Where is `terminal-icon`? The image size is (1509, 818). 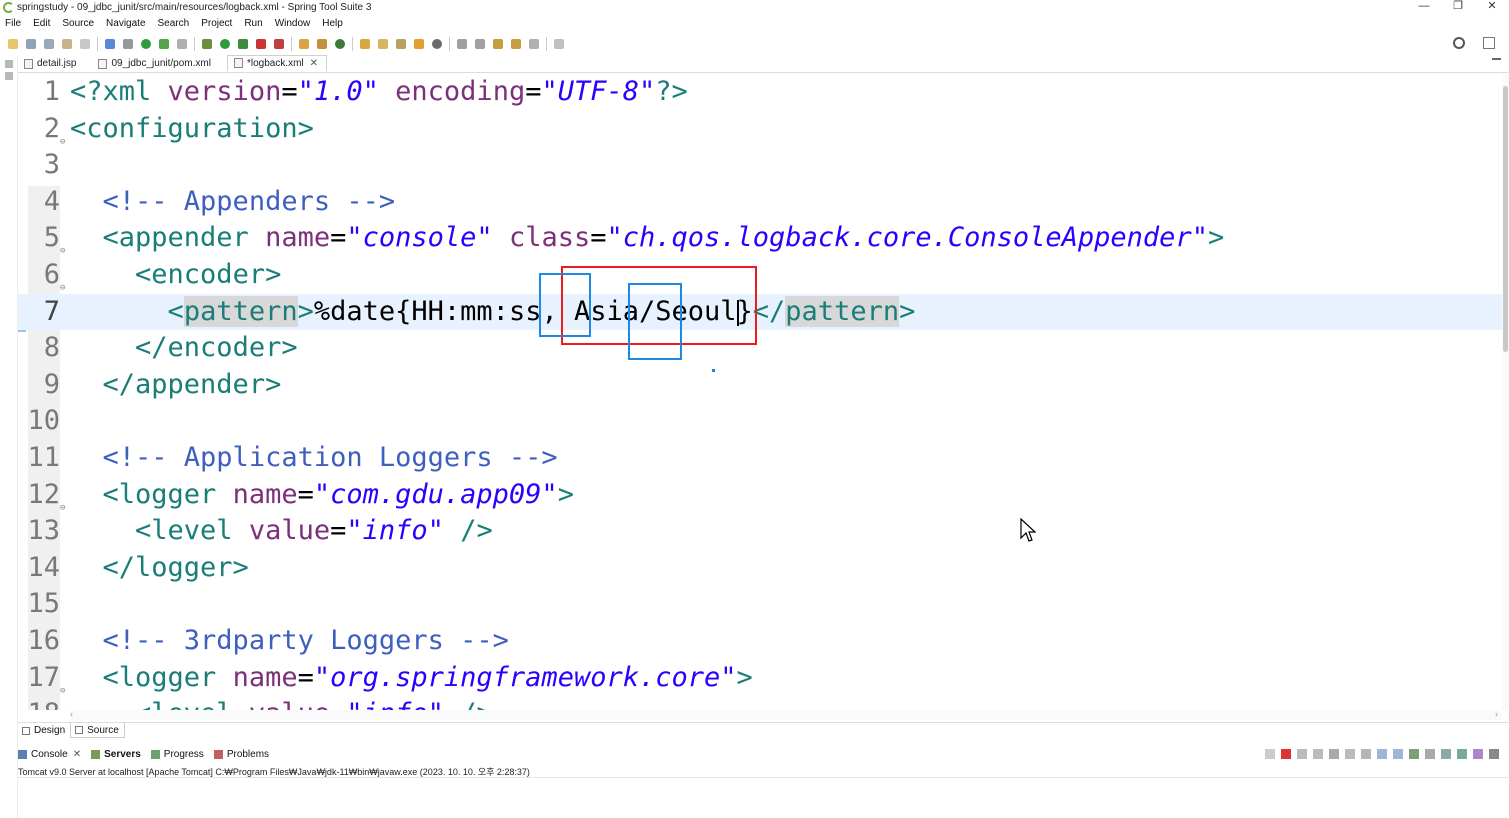
terminal-icon is located at coordinates (110, 44).